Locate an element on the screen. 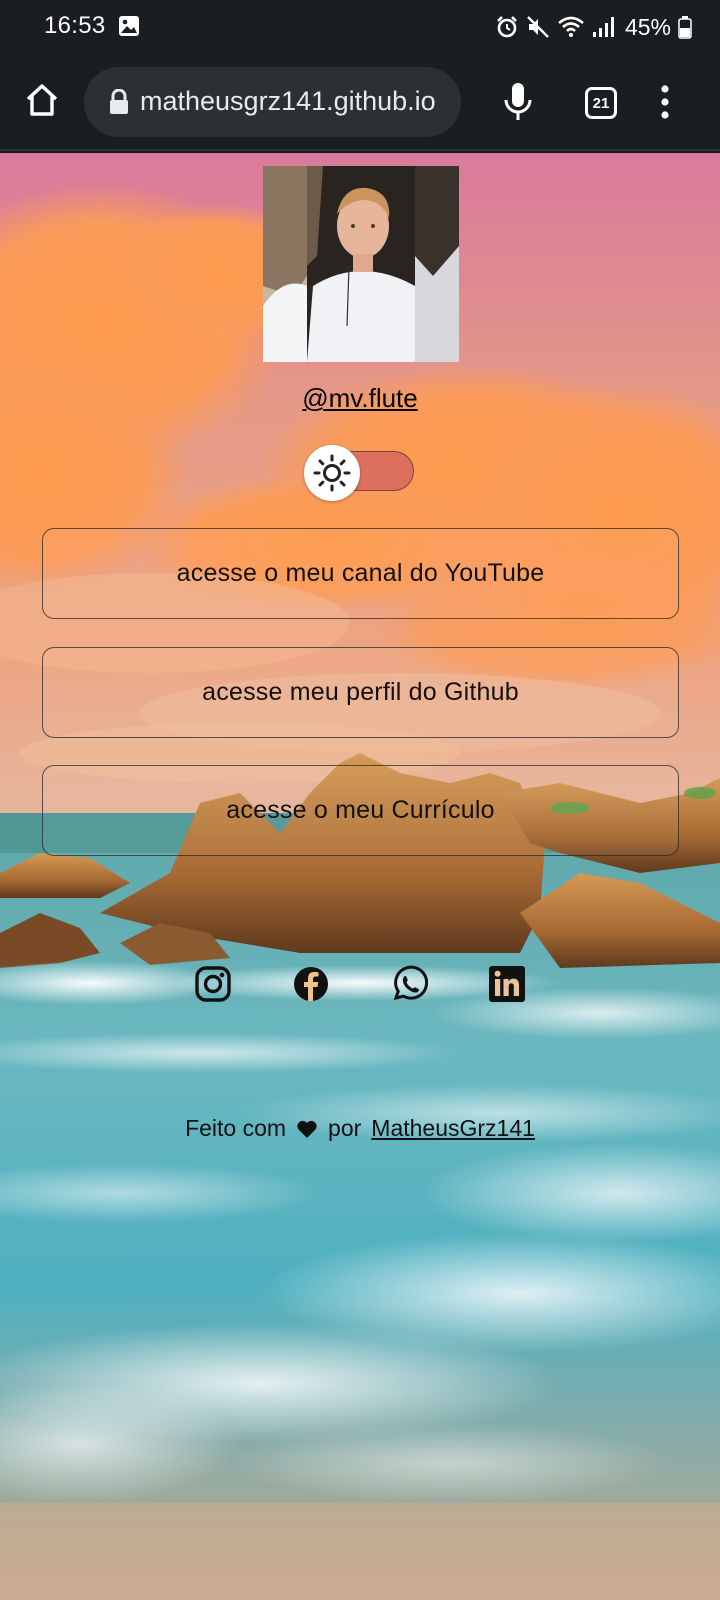  heart-icon is located at coordinates (307, 1129).